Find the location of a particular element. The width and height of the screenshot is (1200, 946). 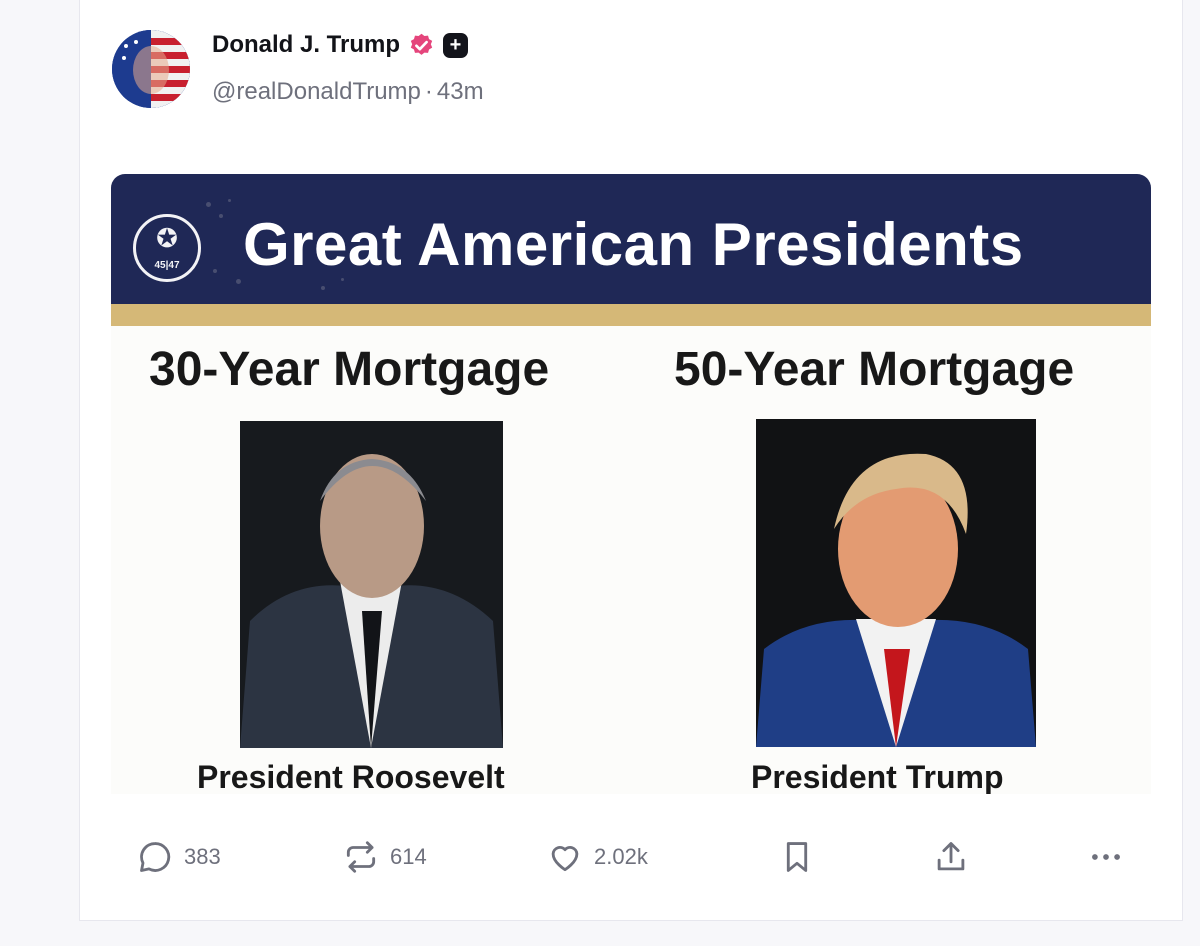

heart-icon is located at coordinates (565, 859).